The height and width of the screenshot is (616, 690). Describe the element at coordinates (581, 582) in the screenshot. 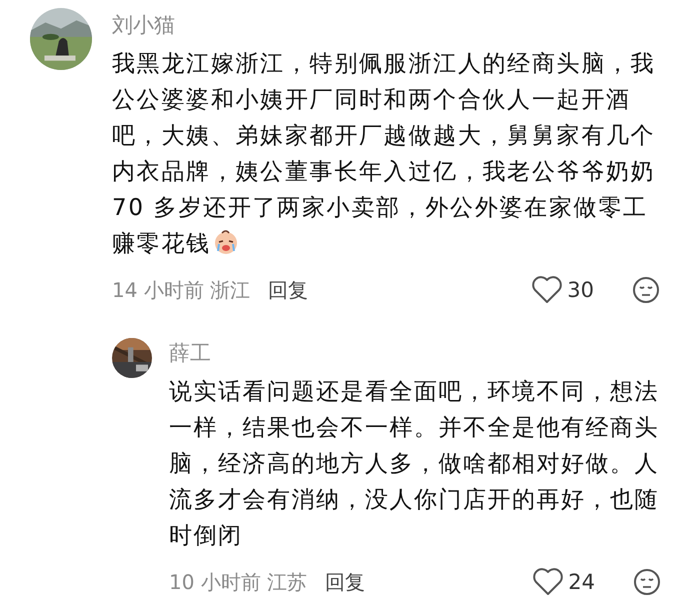

I see `like-count: 24` at that location.